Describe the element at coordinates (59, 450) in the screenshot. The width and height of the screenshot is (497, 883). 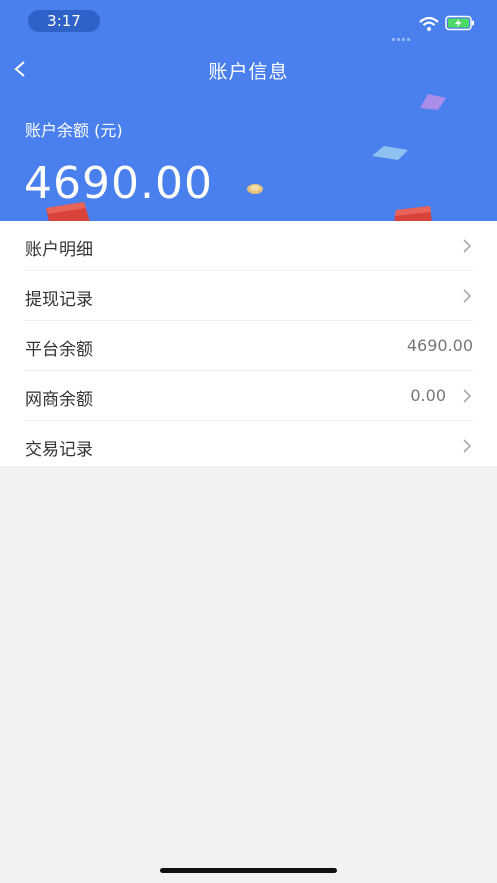
I see `menu-item-label: 交易记录` at that location.